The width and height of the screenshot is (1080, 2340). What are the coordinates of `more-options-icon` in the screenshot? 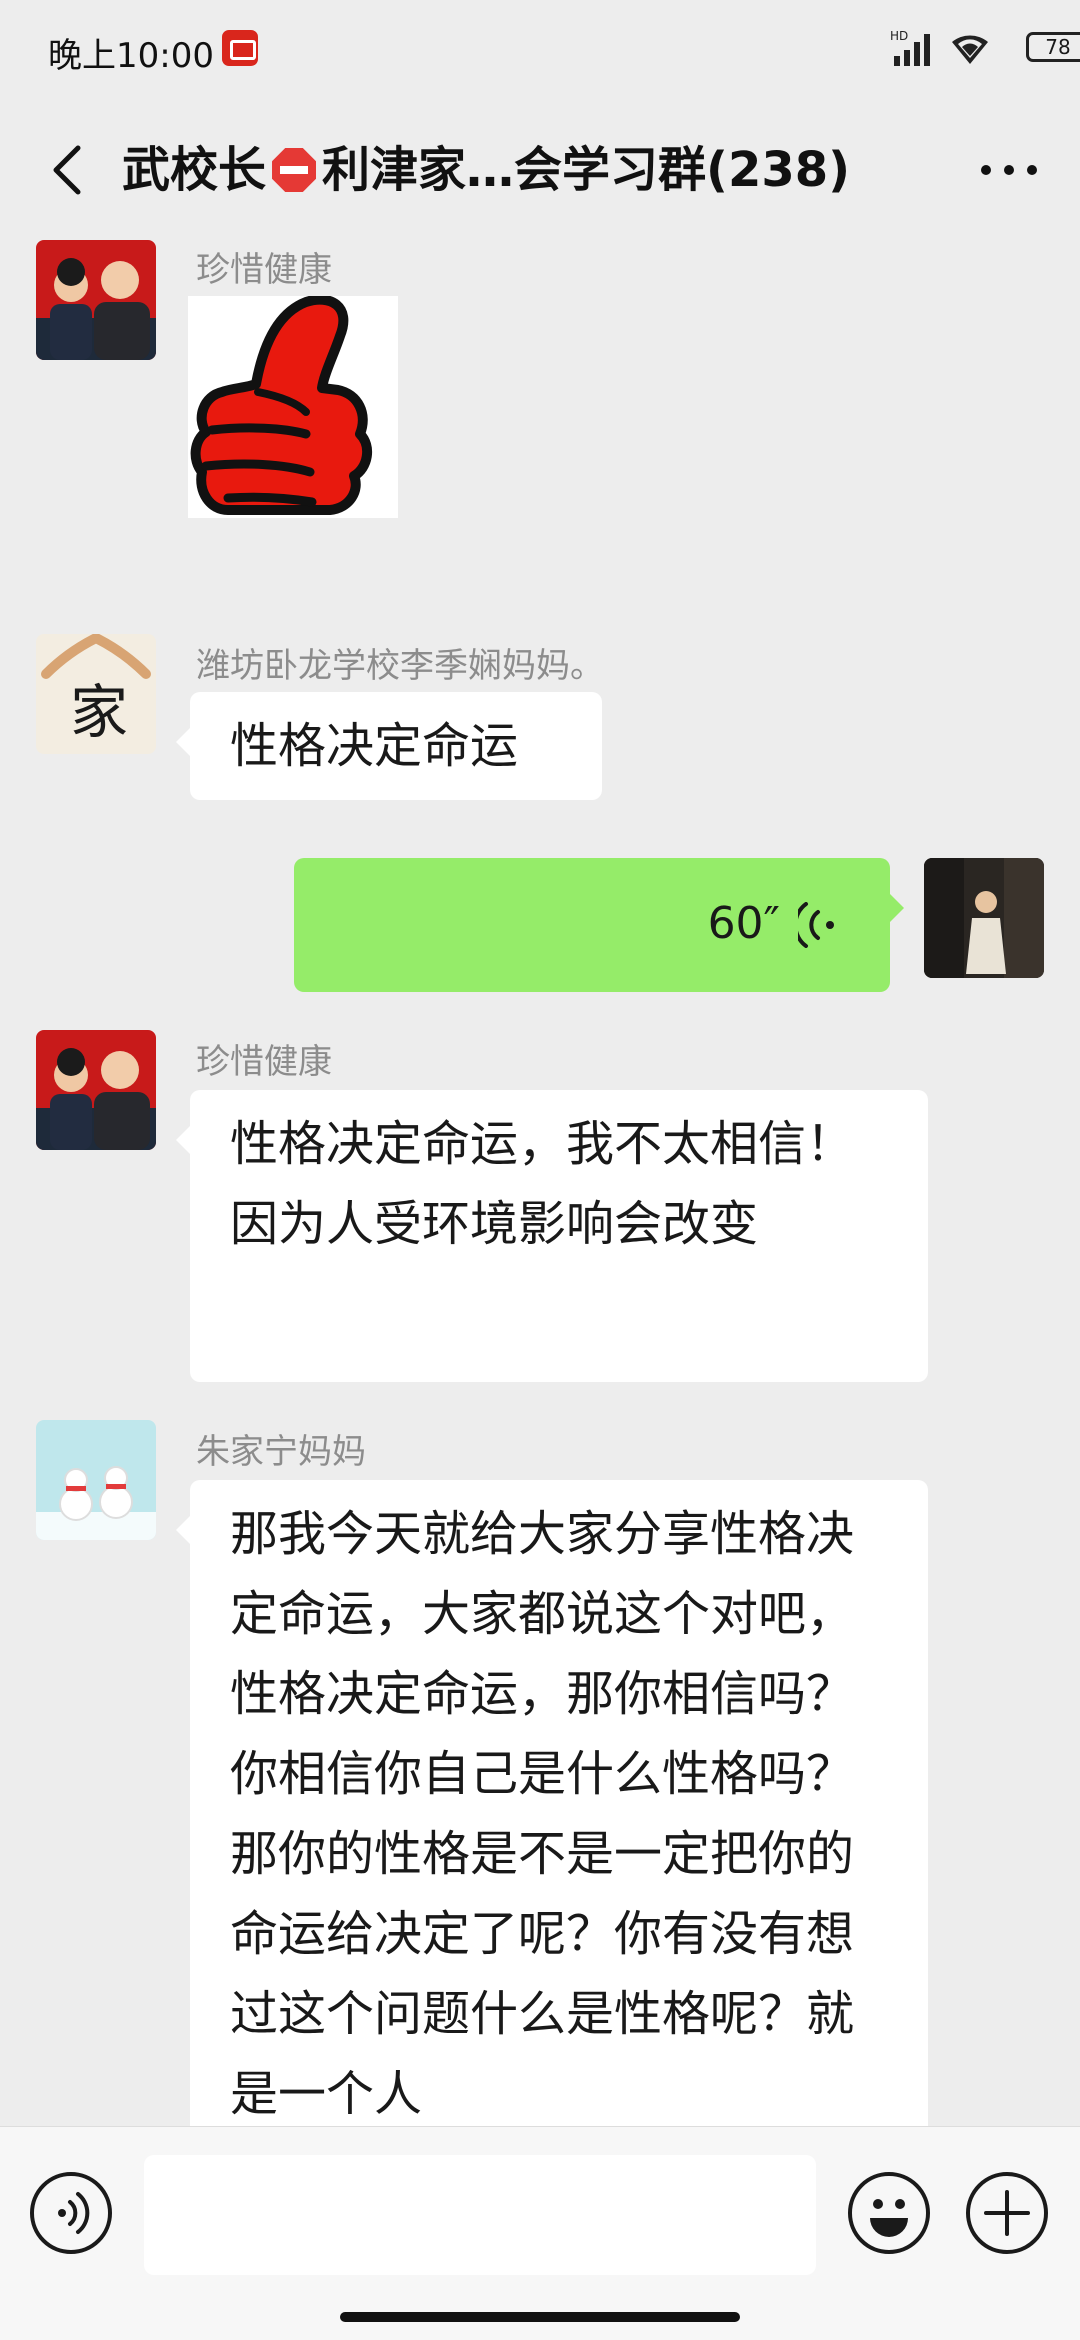 It's located at (1009, 170).